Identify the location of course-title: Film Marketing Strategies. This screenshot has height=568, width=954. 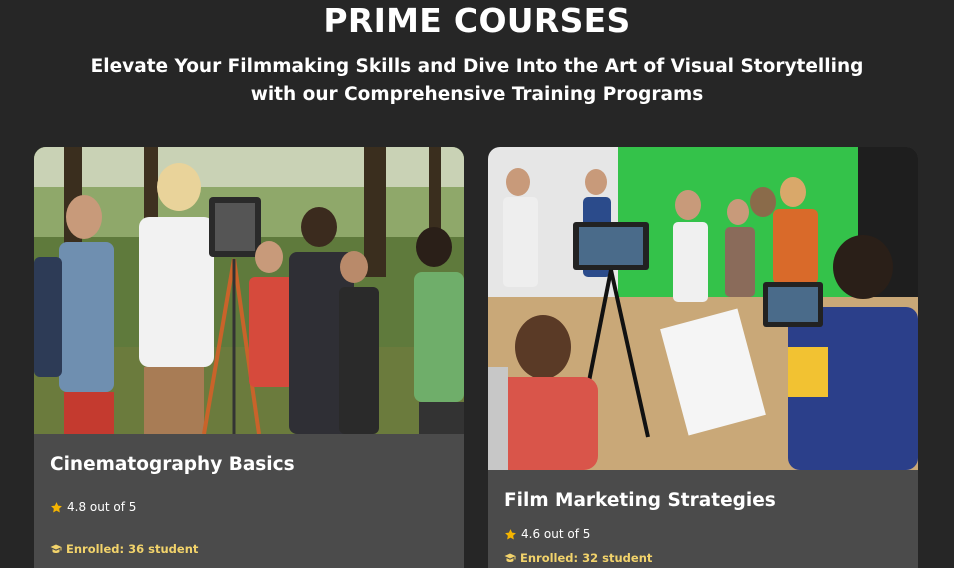
(640, 500).